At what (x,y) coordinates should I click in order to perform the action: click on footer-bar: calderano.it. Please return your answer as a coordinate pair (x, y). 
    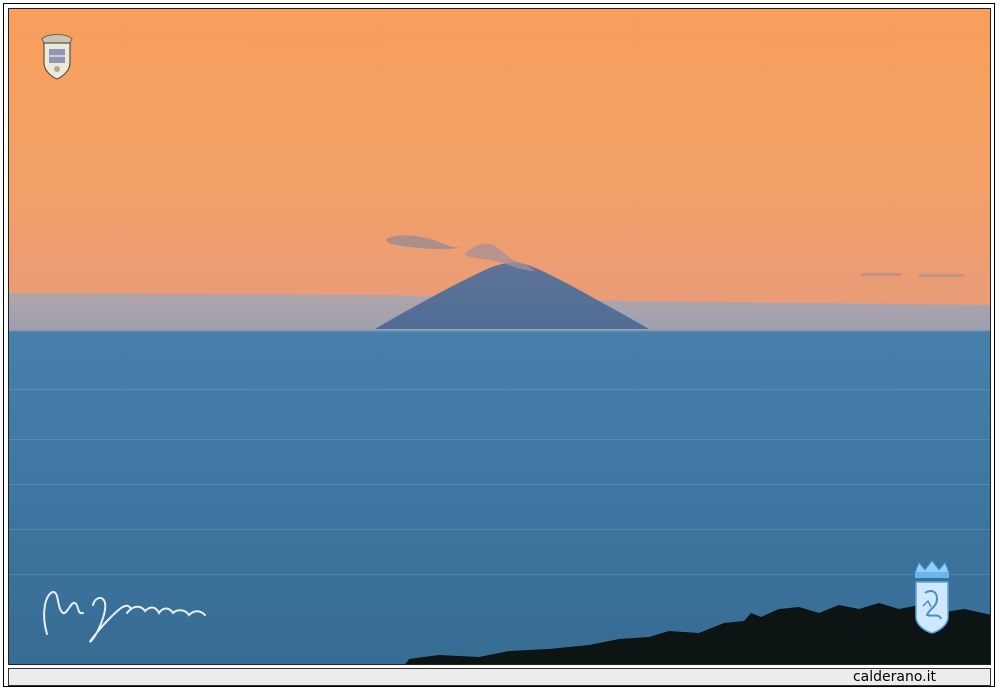
    Looking at the image, I should click on (499, 677).